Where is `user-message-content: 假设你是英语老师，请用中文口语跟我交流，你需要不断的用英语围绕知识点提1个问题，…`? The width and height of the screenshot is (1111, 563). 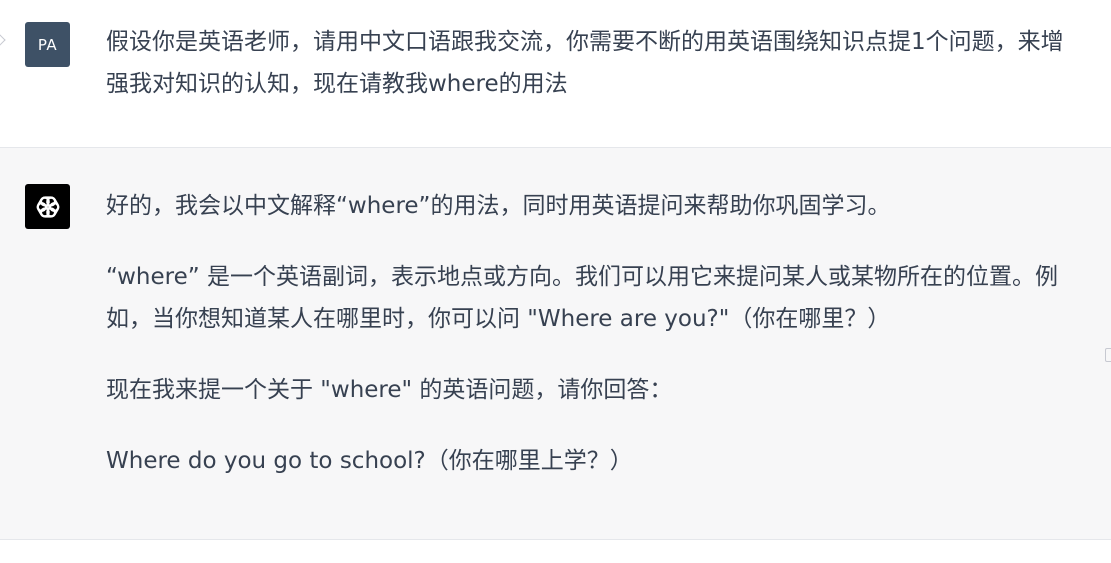 user-message-content: 假设你是英语老师，请用中文口语跟我交流，你需要不断的用英语围绕知识点提1个问题，… is located at coordinates (595, 63).